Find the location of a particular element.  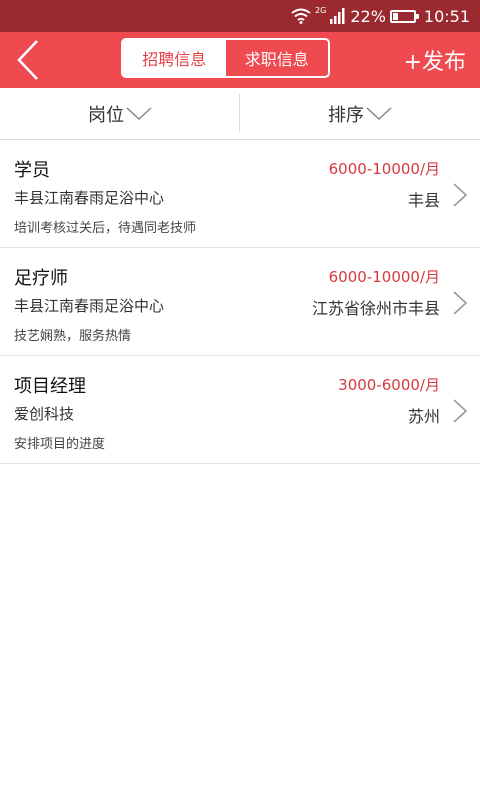

header: 招聘信息 求职信息 +发布 is located at coordinates (240, 60).